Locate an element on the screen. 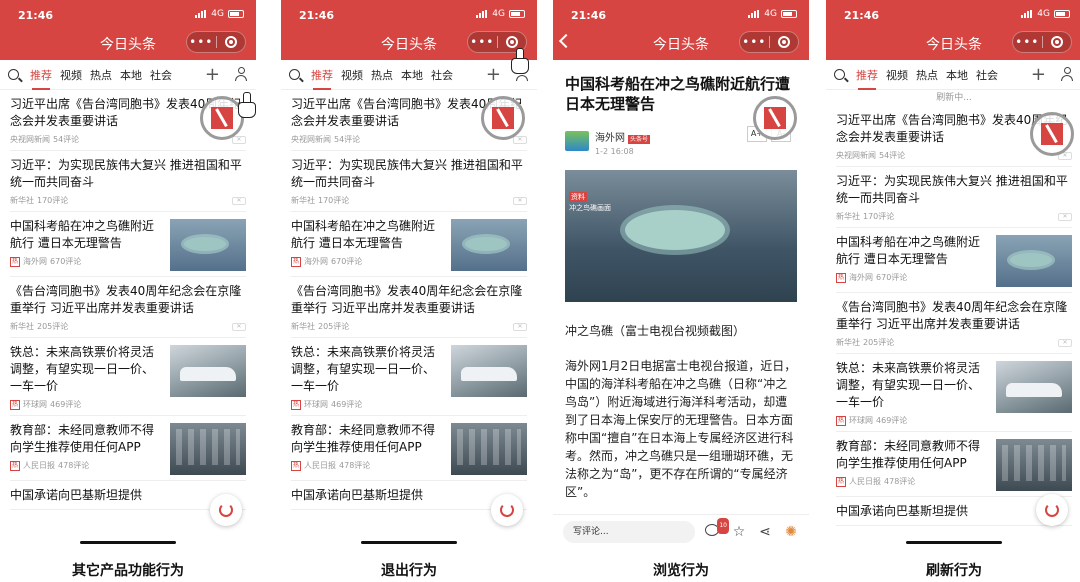 The image size is (1080, 582). comment-count: 469评论 is located at coordinates (347, 404).